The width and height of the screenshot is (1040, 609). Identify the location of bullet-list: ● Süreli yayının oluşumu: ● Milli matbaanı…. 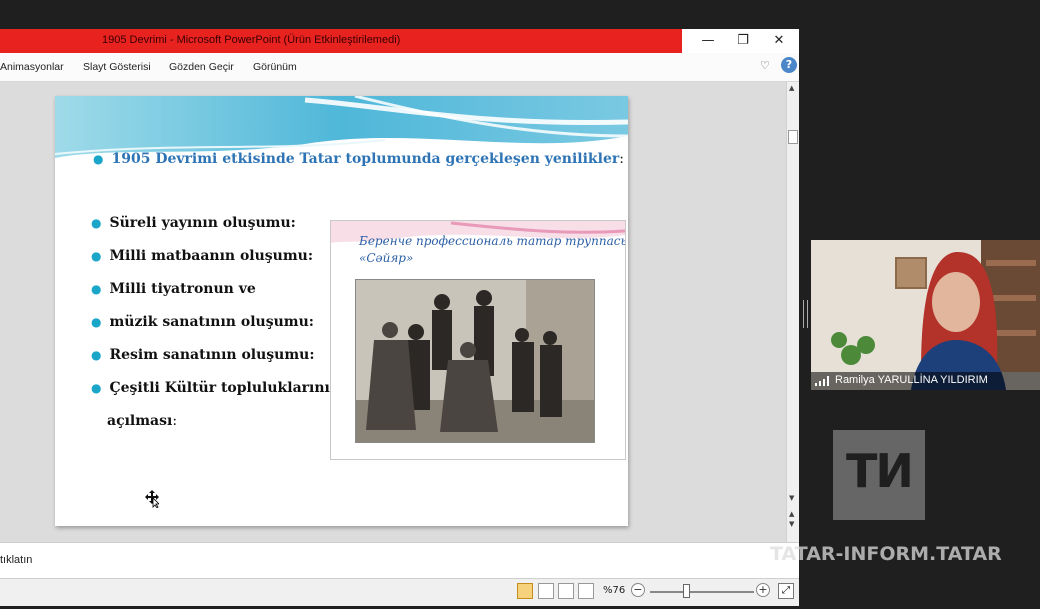
(215, 327).